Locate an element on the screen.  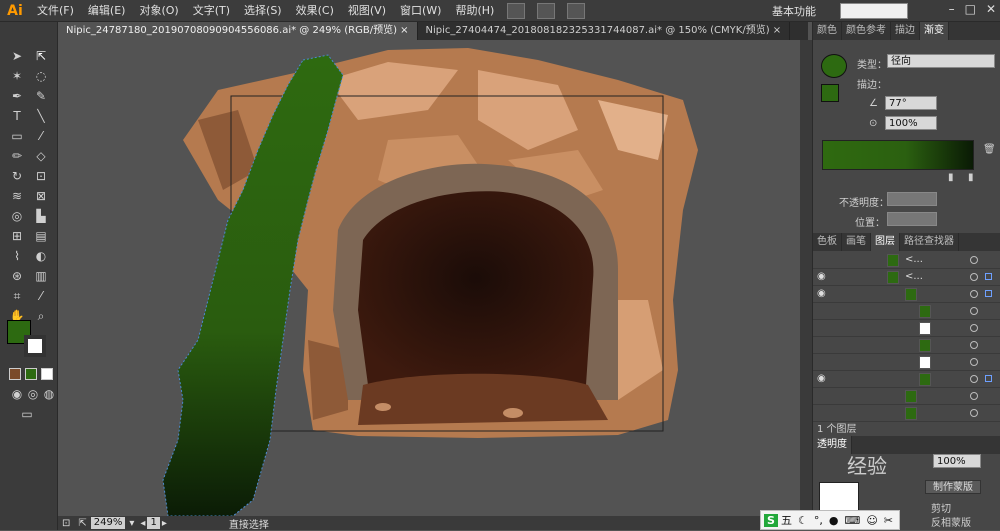
export-icon: ⇱ is located at coordinates (82, 523).